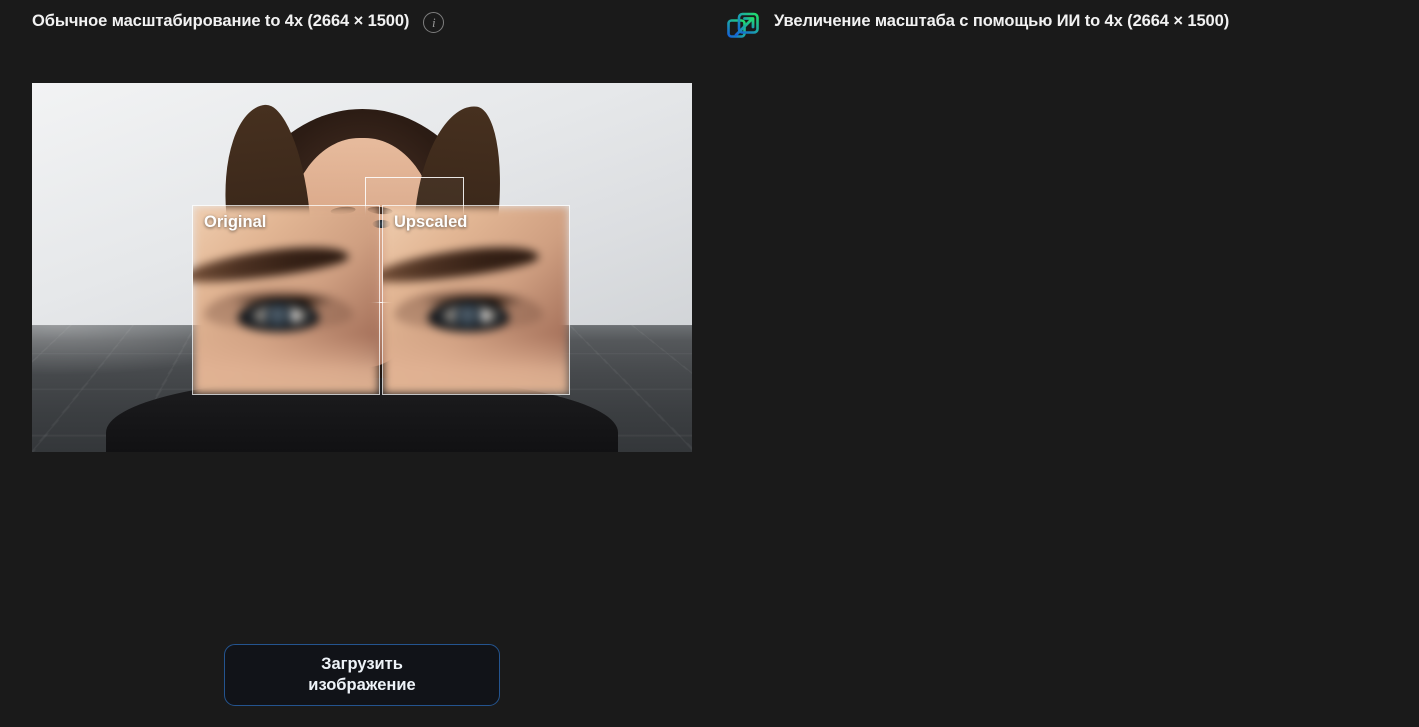  Describe the element at coordinates (434, 22) in the screenshot. I see `info-icon: i` at that location.